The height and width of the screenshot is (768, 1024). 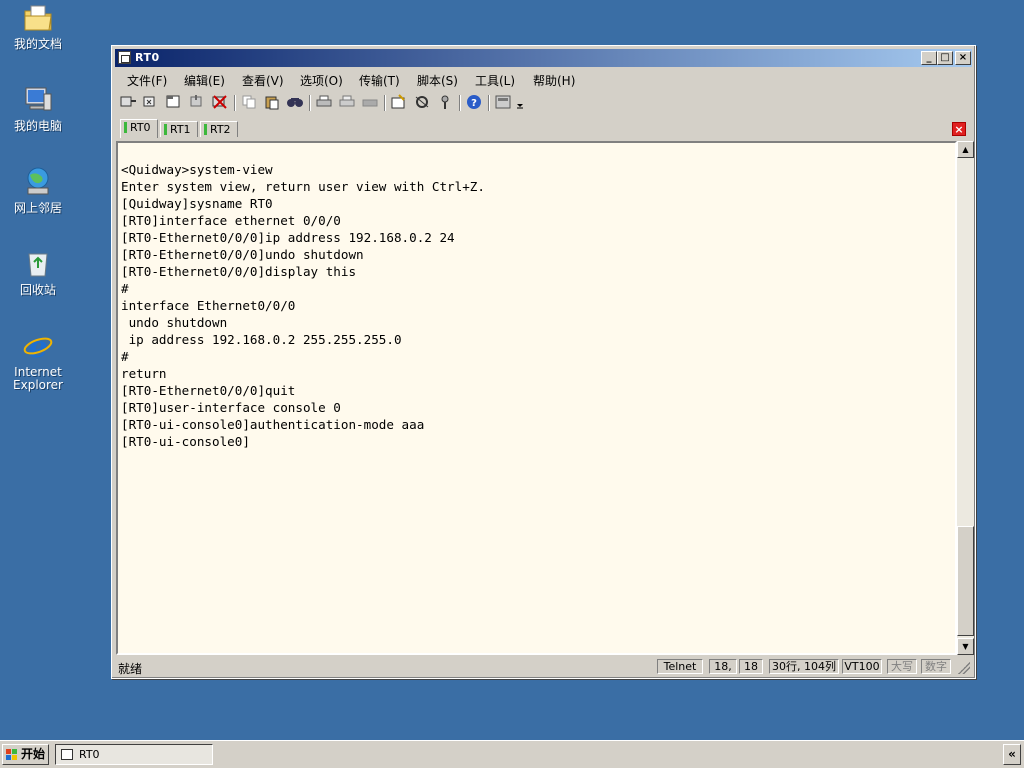 I want to click on desktop-icon-my-computer: 我的电脑, so click(x=38, y=108).